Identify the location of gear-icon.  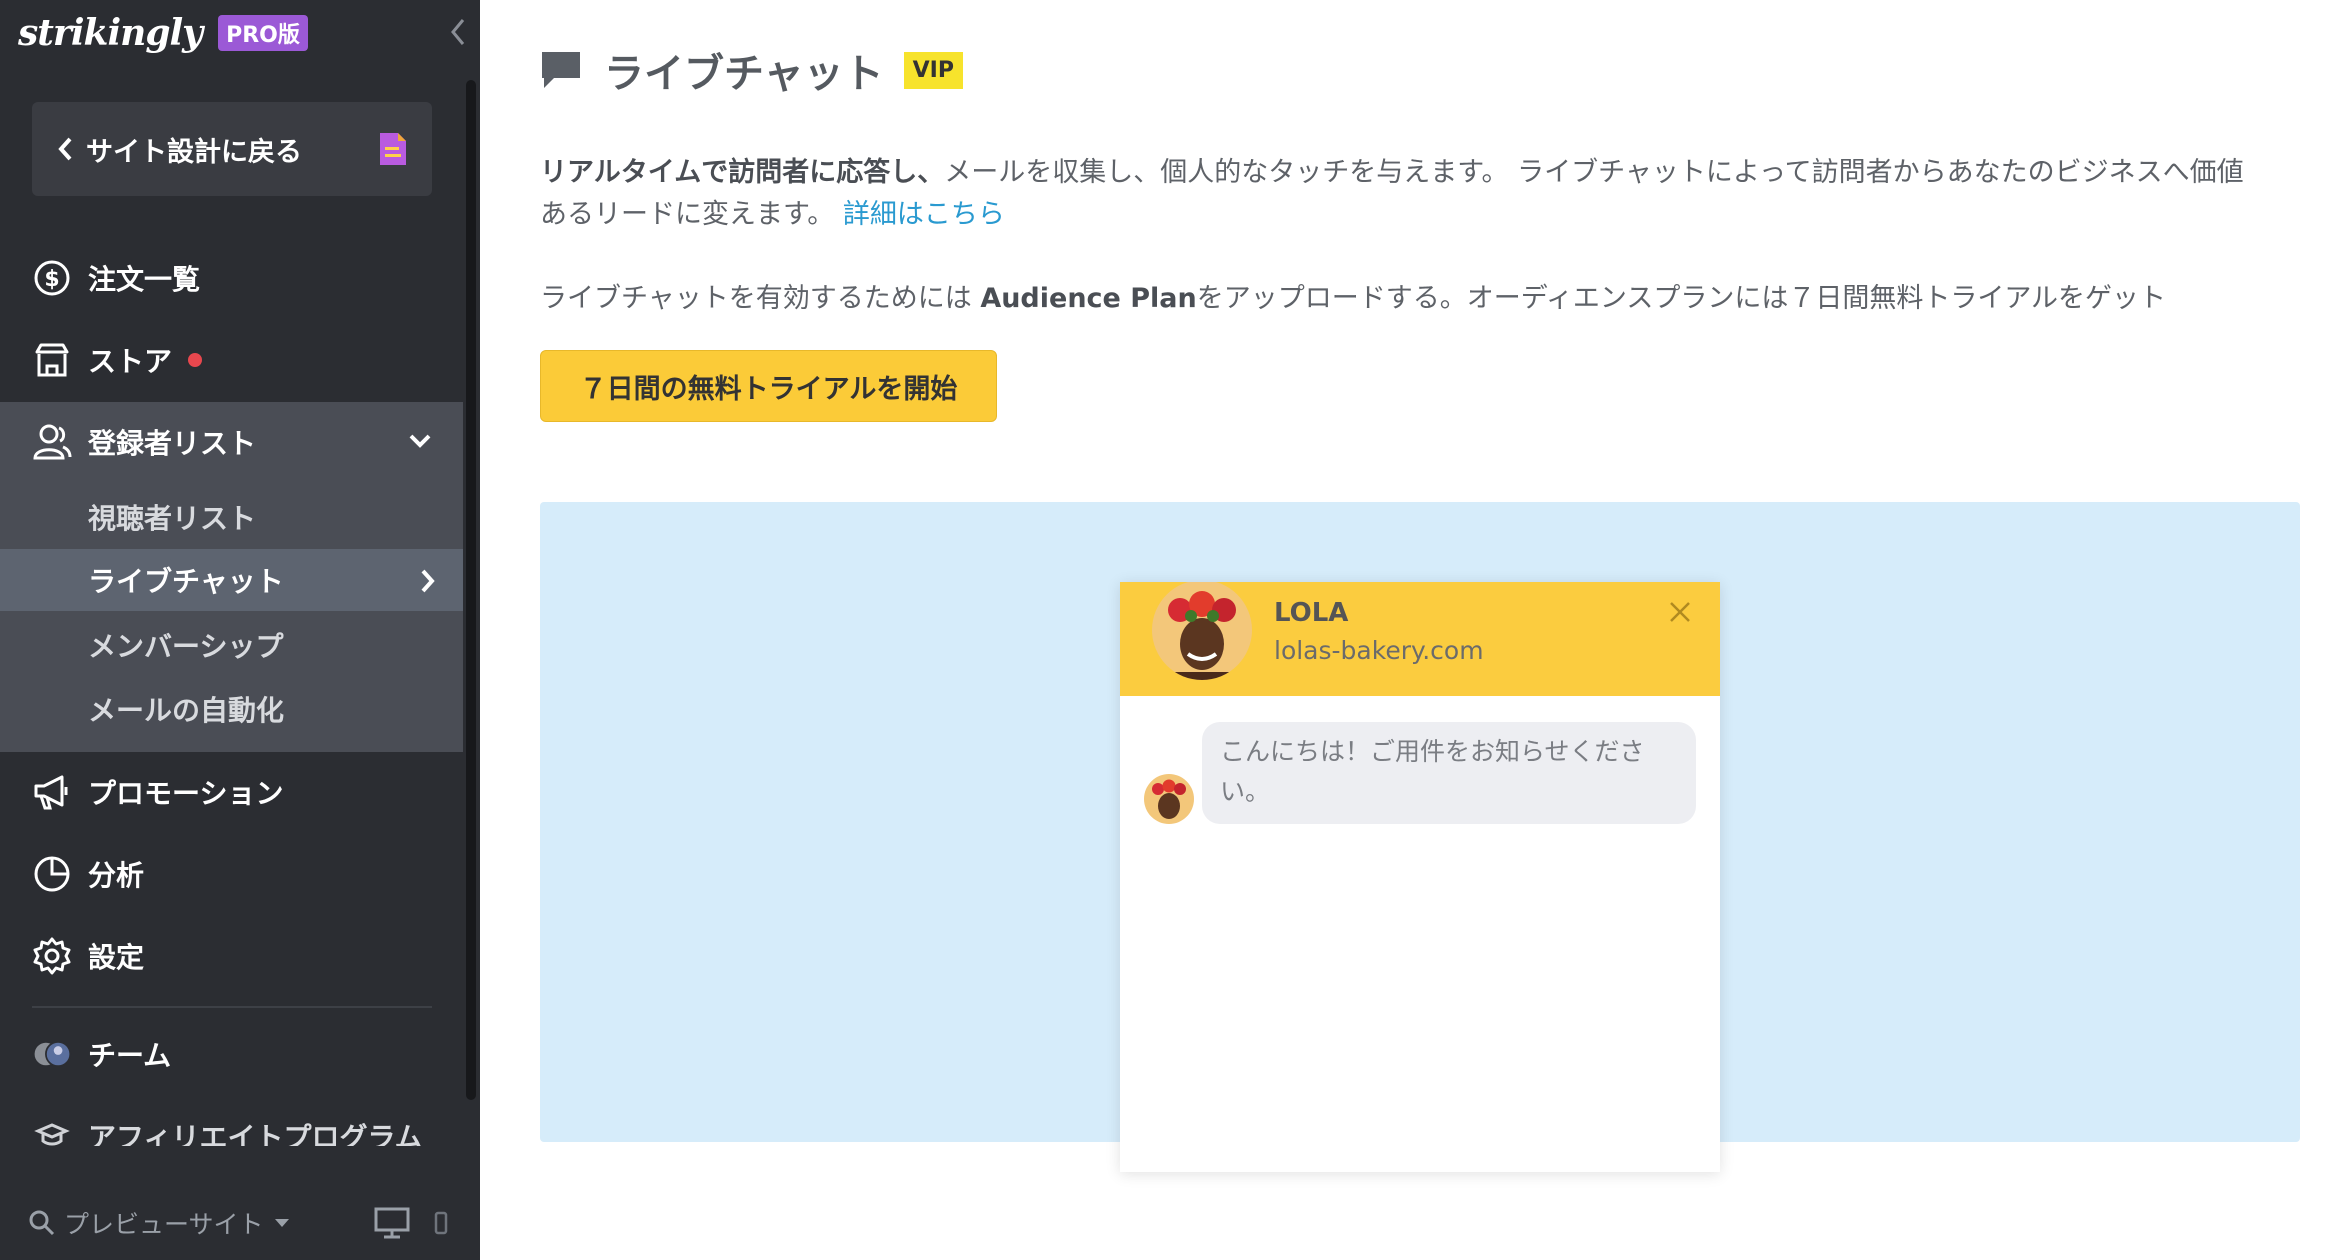
(52, 956).